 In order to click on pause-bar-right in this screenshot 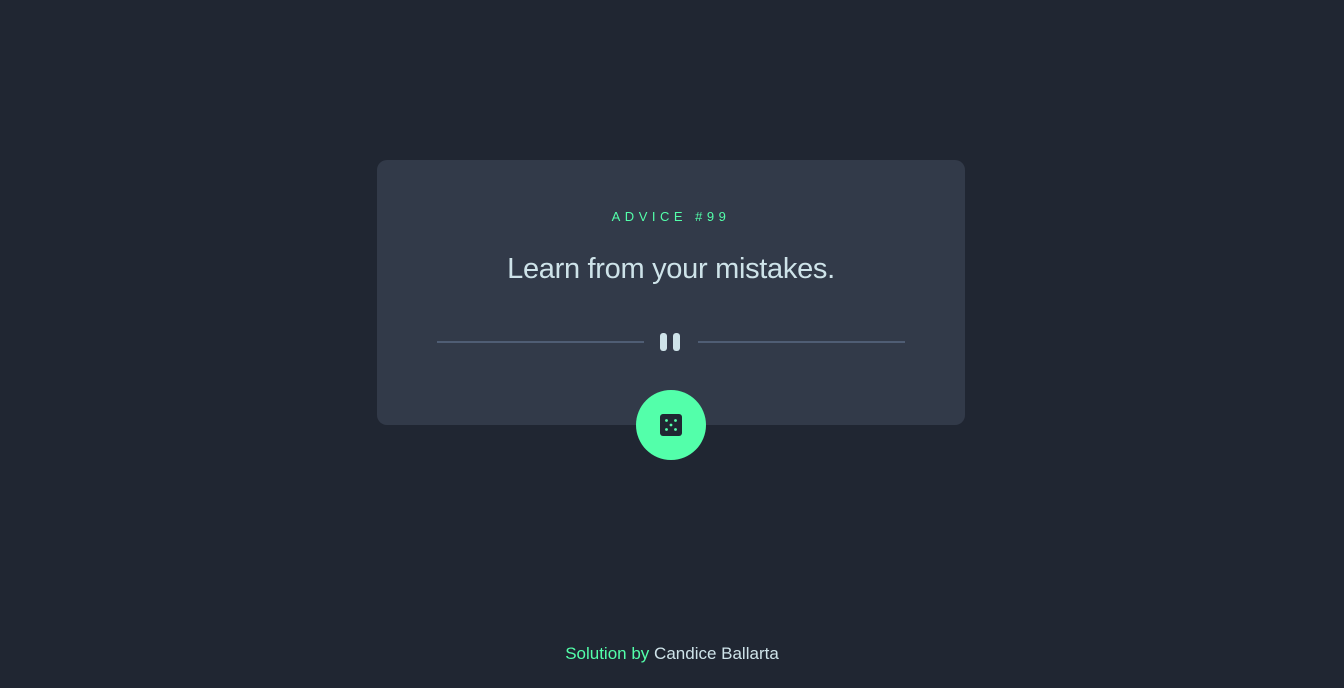, I will do `click(676, 342)`.